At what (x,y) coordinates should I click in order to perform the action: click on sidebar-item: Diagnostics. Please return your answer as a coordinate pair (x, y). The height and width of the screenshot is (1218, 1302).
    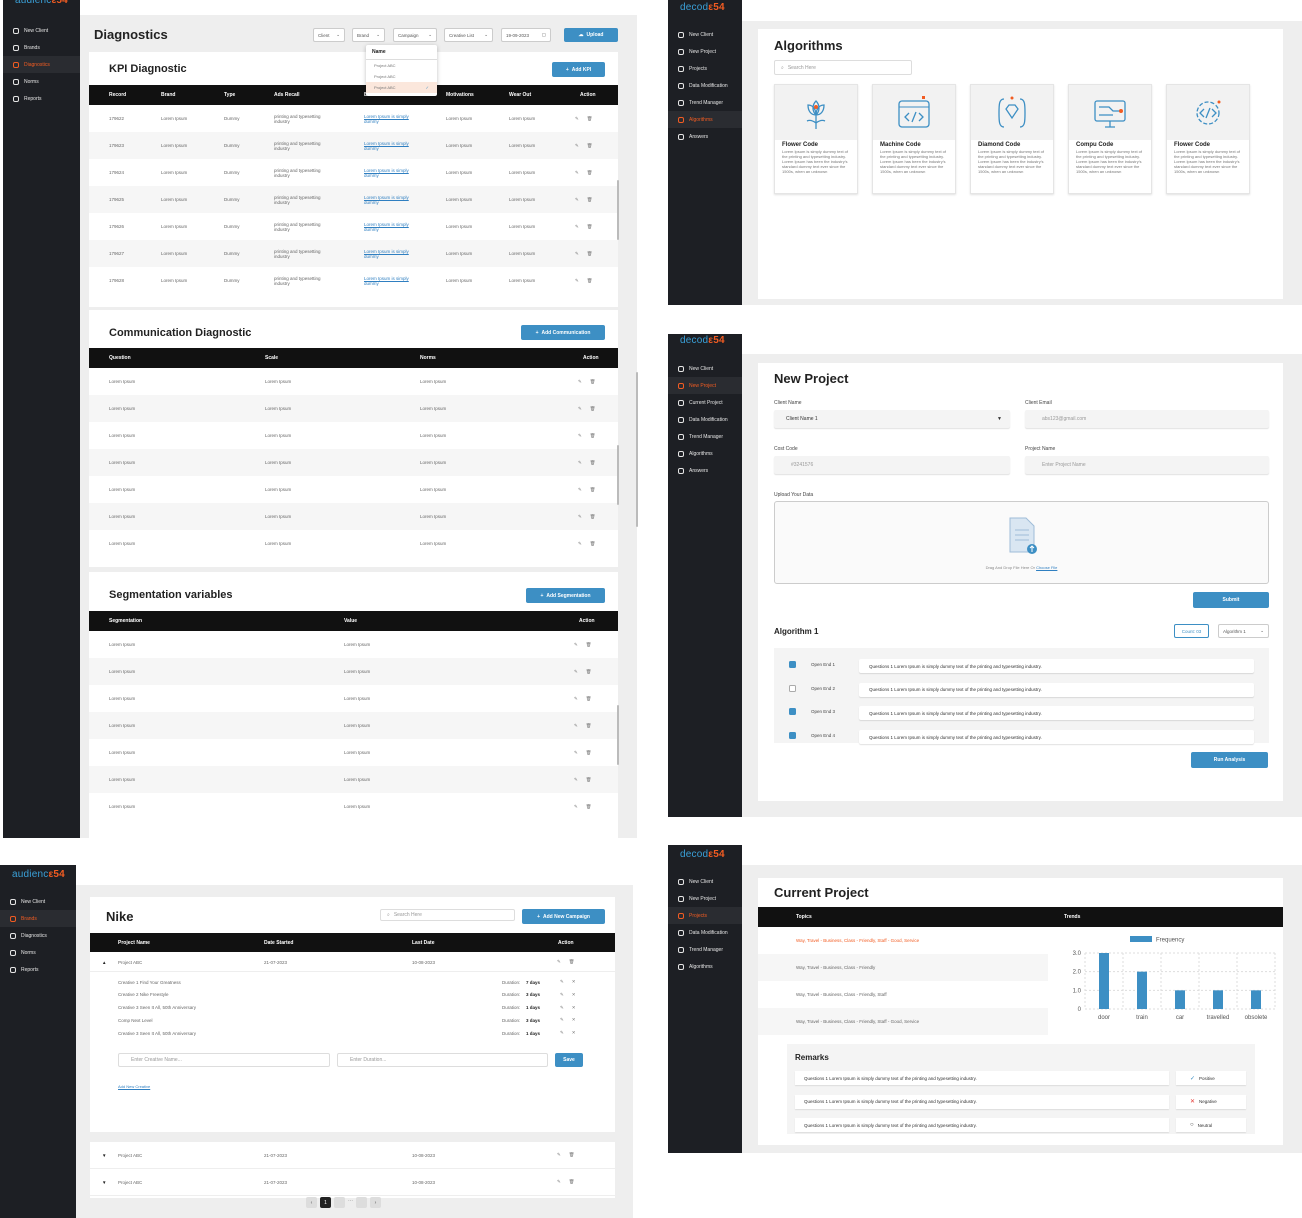
    Looking at the image, I should click on (38, 935).